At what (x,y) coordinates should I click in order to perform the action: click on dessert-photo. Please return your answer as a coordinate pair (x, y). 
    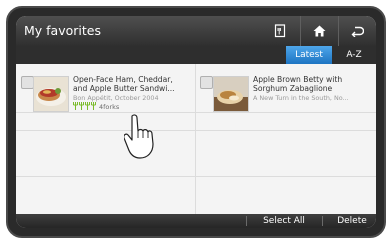
    Looking at the image, I should click on (231, 94).